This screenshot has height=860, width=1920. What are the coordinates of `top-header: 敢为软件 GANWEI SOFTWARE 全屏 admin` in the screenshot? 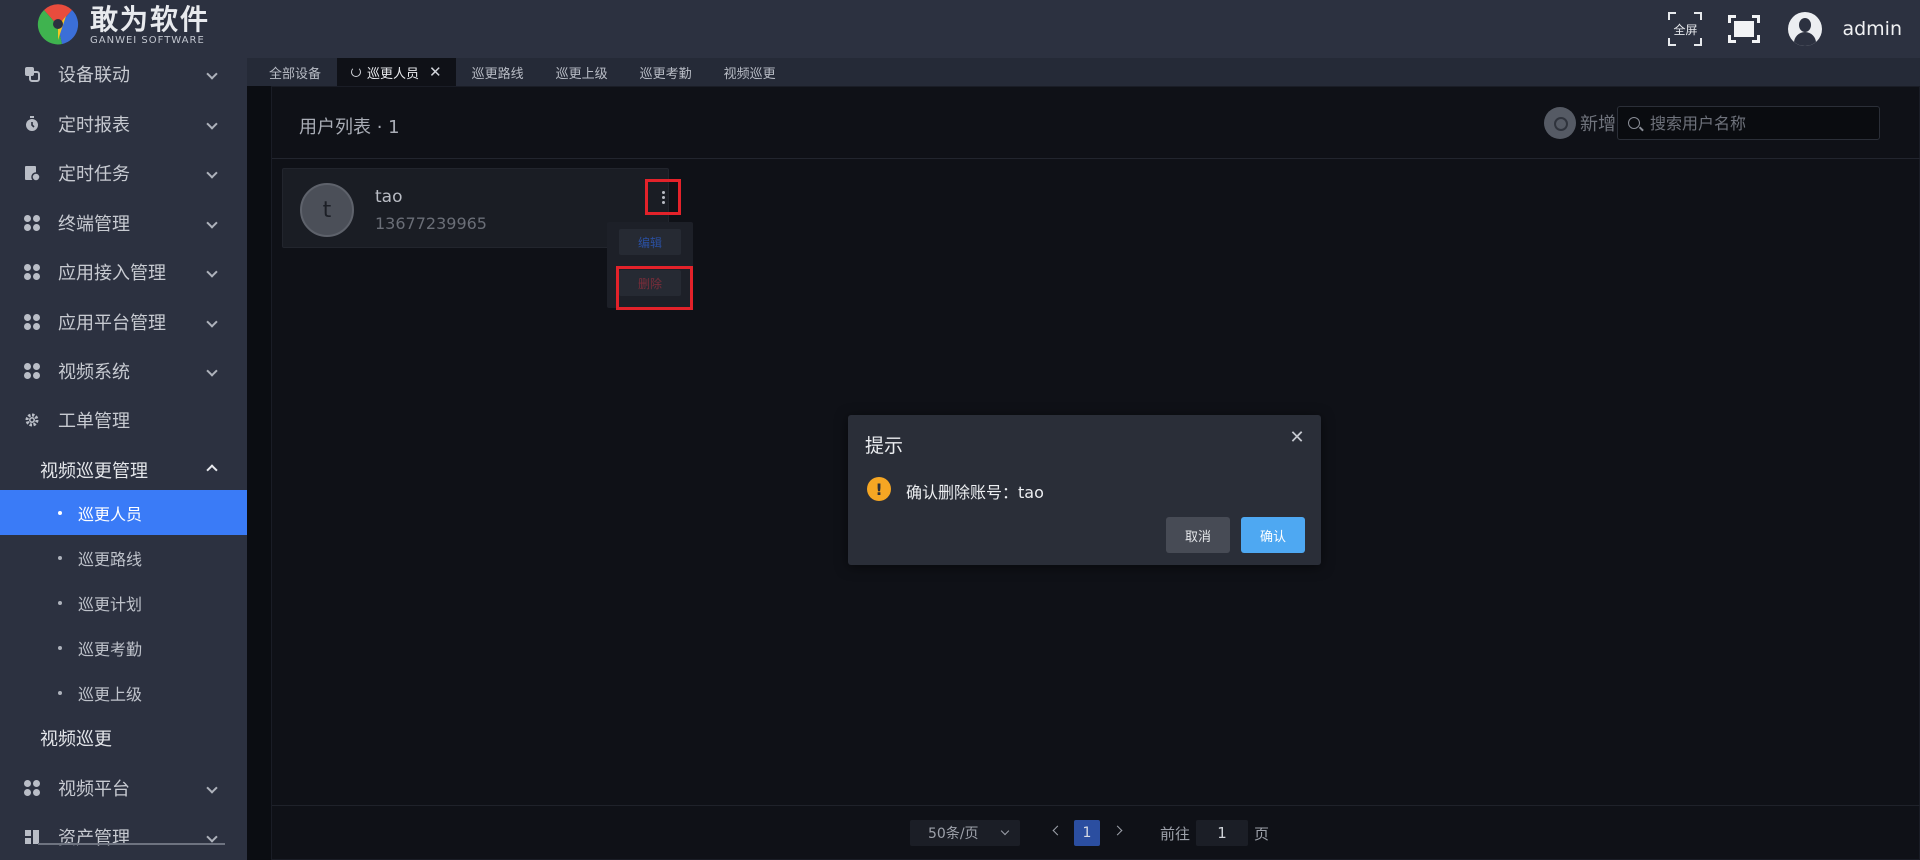 It's located at (960, 29).